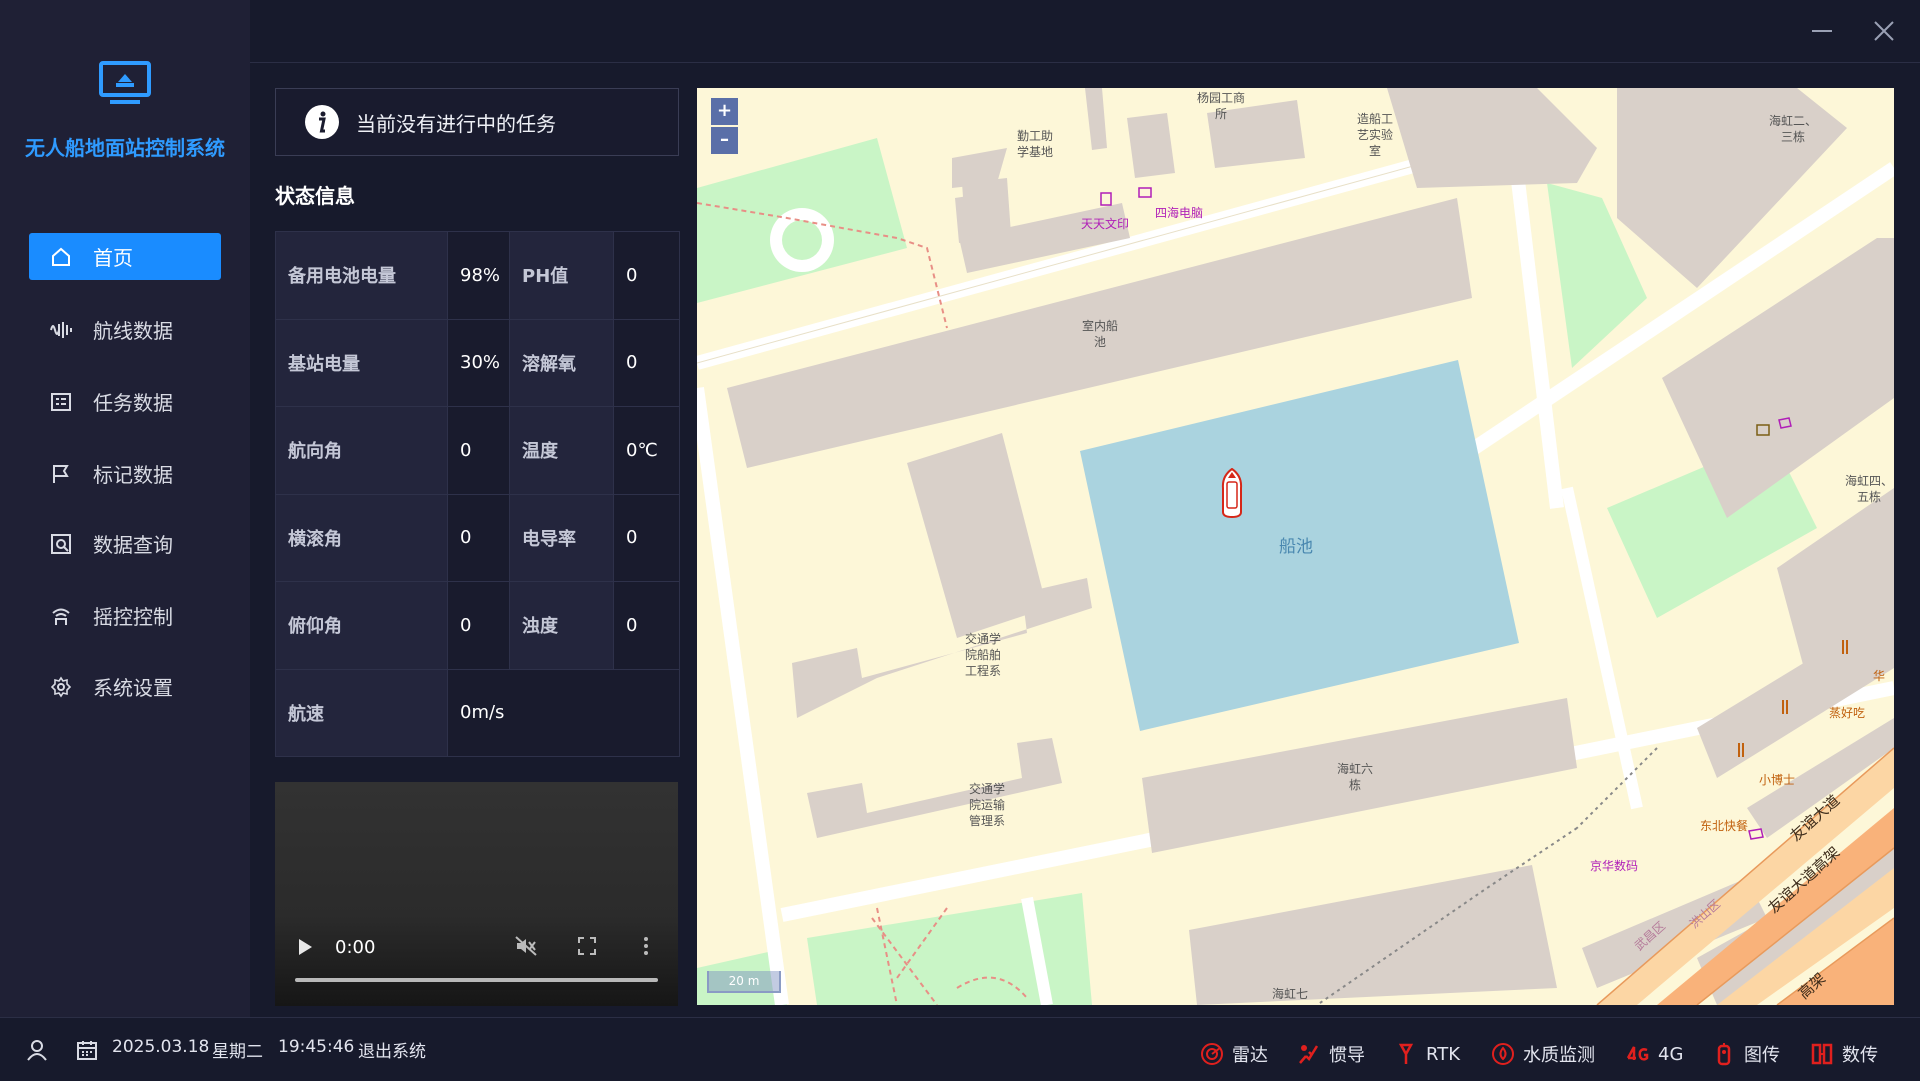  I want to click on status-label: 电导率, so click(561, 537).